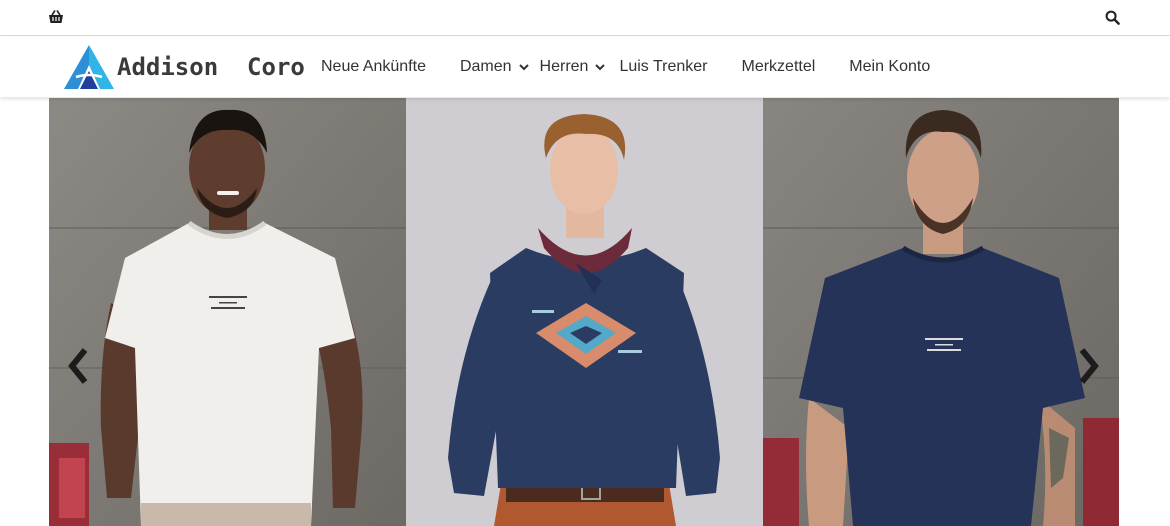 Image resolution: width=1170 pixels, height=526 pixels. I want to click on nav-item-neue-ankuenfte: Neue Ankünfte, so click(373, 67).